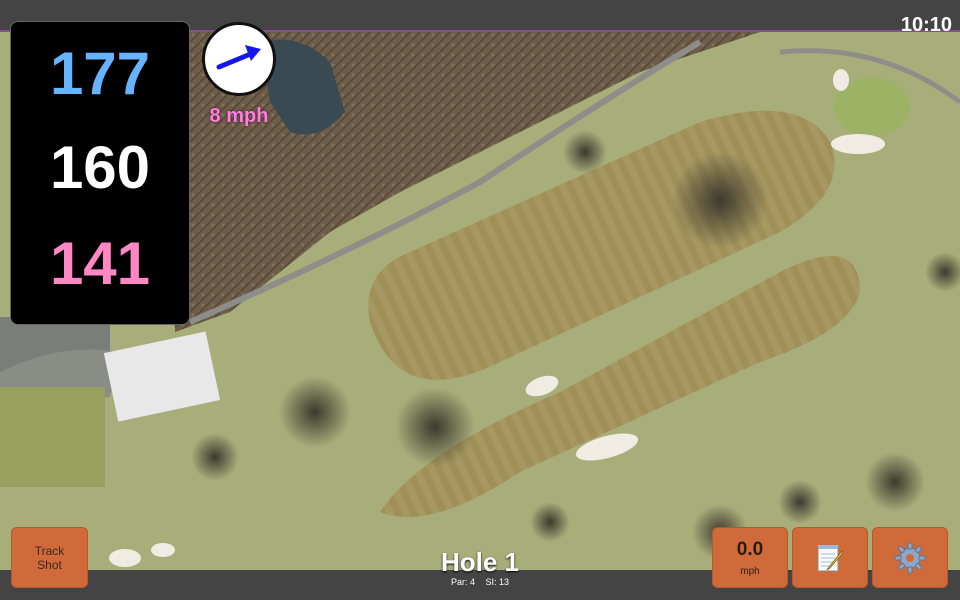 The height and width of the screenshot is (600, 960). I want to click on gear-icon, so click(910, 557).